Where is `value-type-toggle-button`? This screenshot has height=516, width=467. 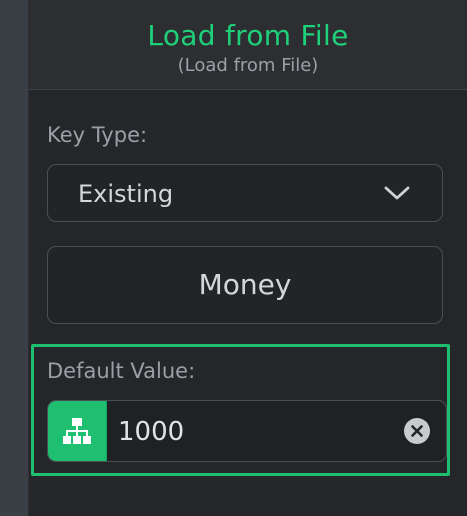 value-type-toggle-button is located at coordinates (77, 431).